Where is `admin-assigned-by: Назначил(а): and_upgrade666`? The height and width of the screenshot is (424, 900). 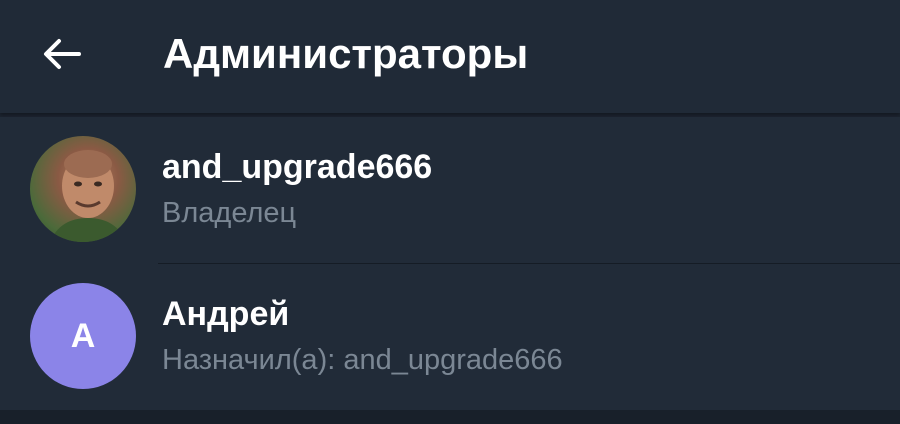 admin-assigned-by: Назначил(а): and_upgrade666 is located at coordinates (362, 360).